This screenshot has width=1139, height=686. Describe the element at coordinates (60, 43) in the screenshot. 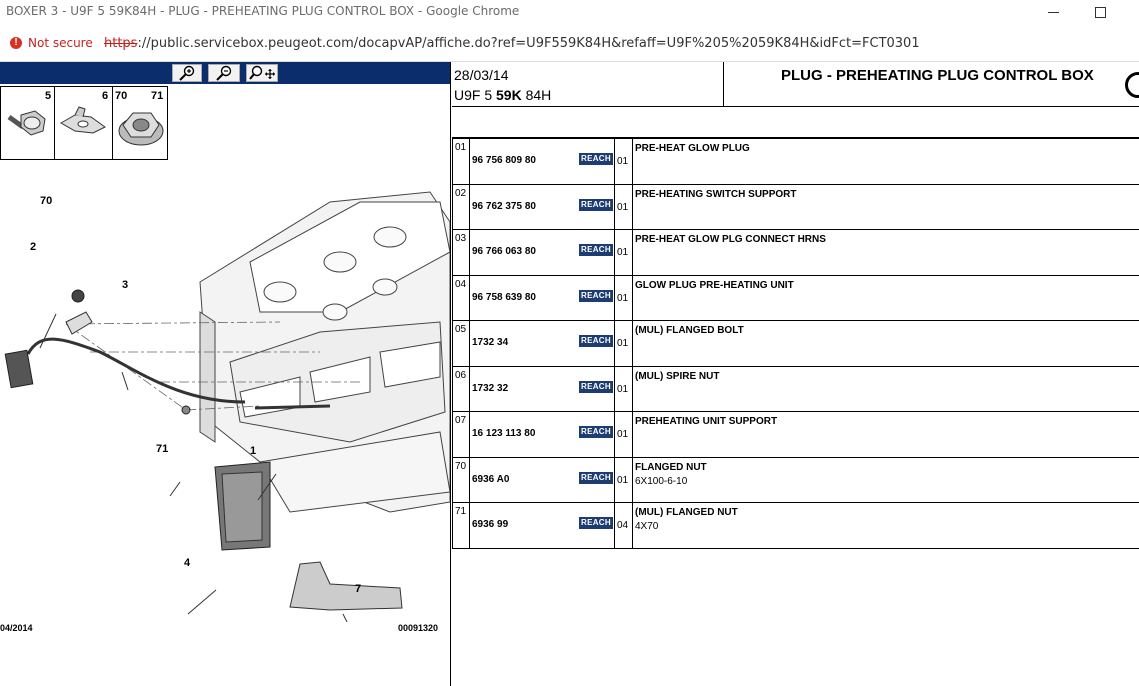

I see `security-label: Not secure` at that location.